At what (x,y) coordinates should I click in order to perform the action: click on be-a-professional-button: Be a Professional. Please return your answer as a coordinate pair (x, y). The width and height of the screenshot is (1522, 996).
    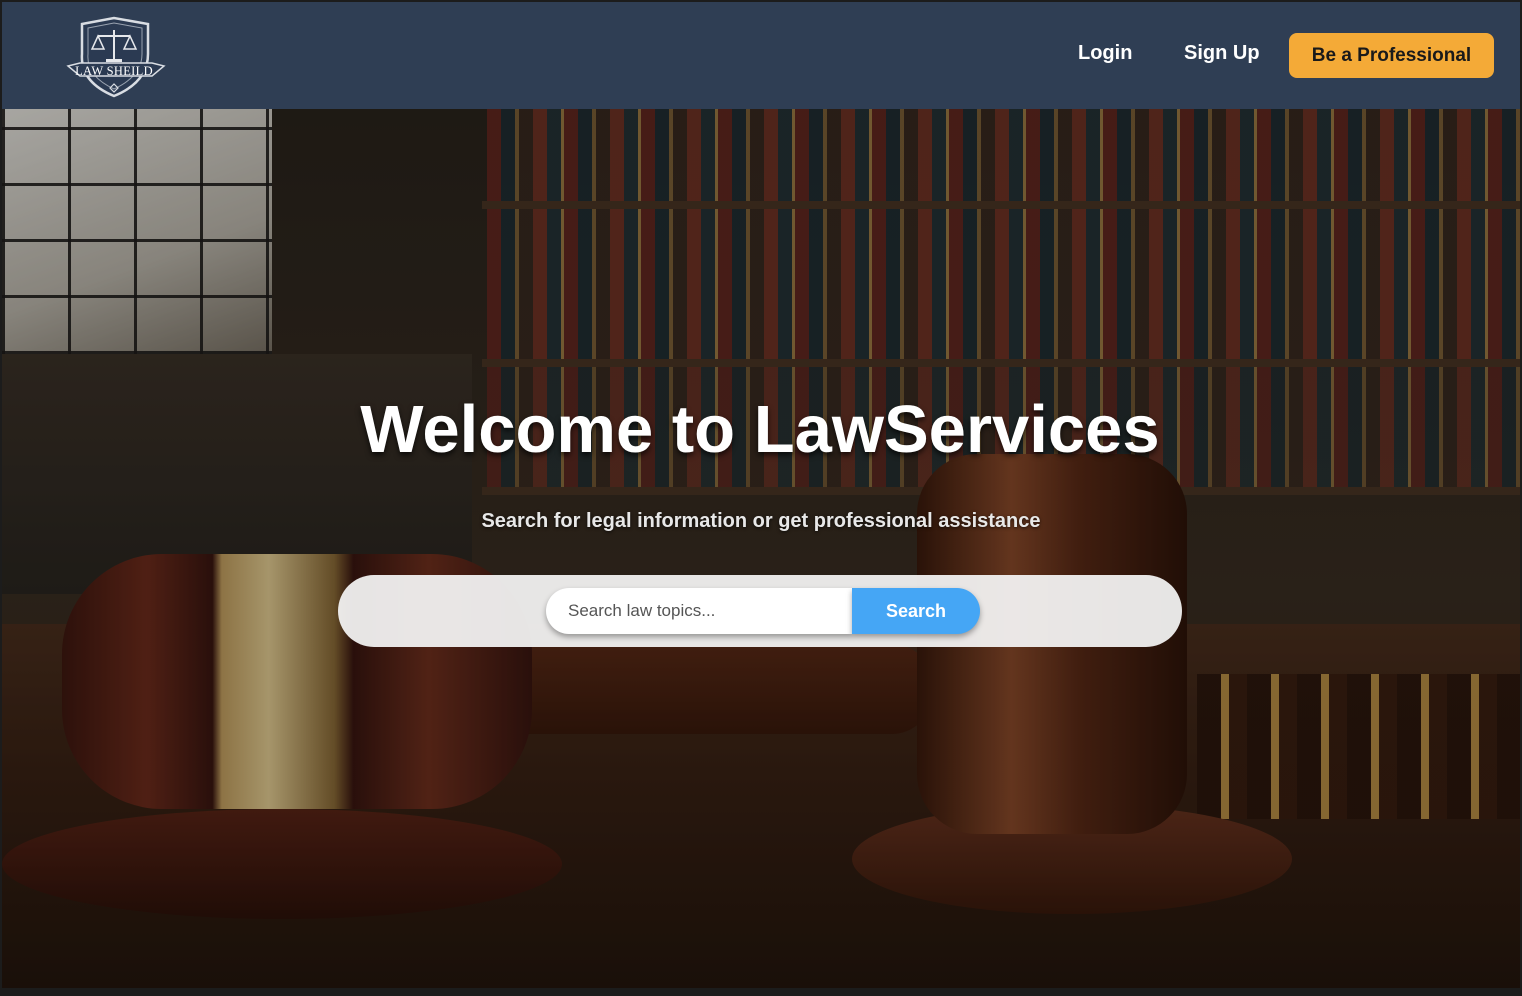
    Looking at the image, I should click on (1391, 55).